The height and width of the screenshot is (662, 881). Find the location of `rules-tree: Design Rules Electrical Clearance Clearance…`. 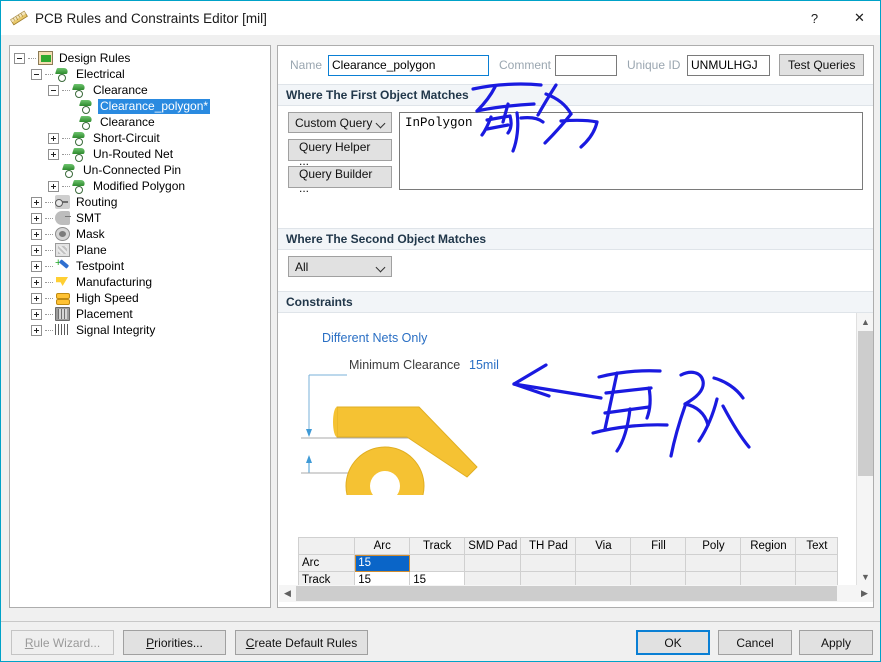

rules-tree: Design Rules Electrical Clearance Clearance… is located at coordinates (140, 192).